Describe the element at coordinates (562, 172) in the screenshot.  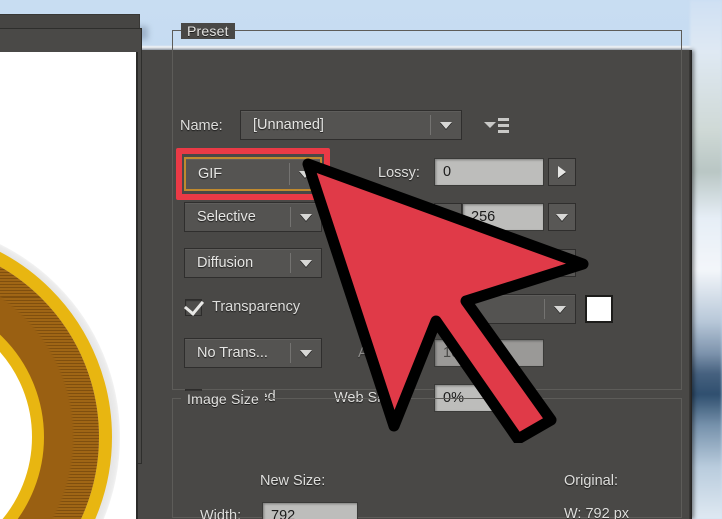
I see `lossy-slider-arrow-button` at that location.